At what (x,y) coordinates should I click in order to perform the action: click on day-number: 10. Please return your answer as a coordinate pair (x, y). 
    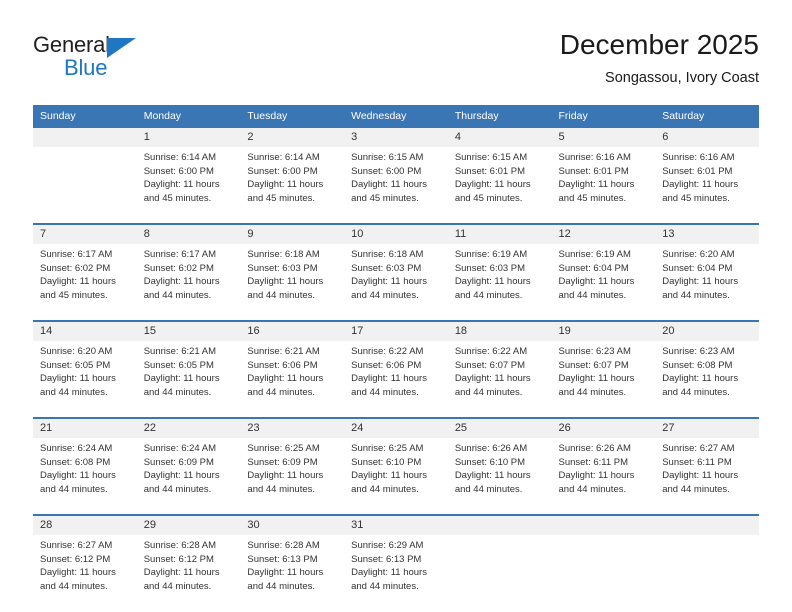
    Looking at the image, I should click on (396, 234).